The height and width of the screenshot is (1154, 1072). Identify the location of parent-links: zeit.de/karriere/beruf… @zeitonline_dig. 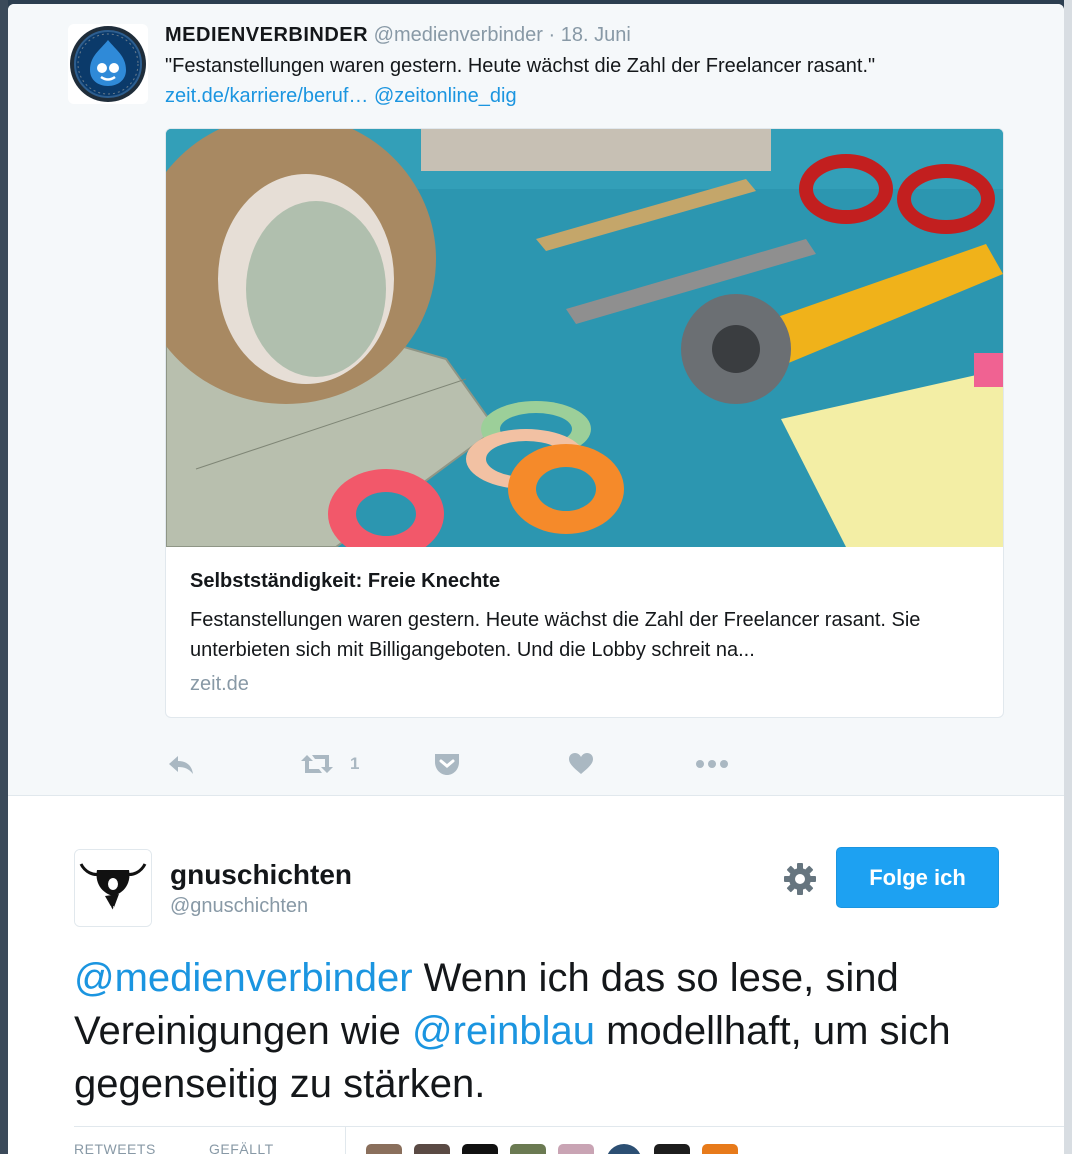
(341, 96).